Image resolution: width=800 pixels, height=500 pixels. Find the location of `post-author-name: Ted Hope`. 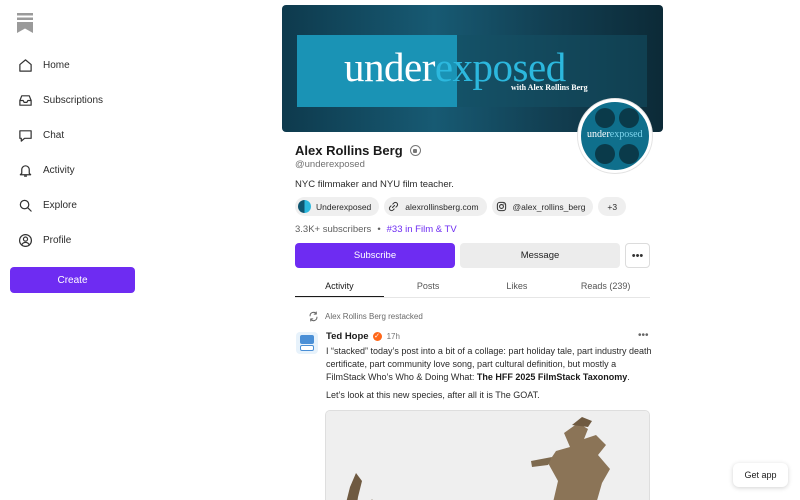

post-author-name: Ted Hope is located at coordinates (347, 336).